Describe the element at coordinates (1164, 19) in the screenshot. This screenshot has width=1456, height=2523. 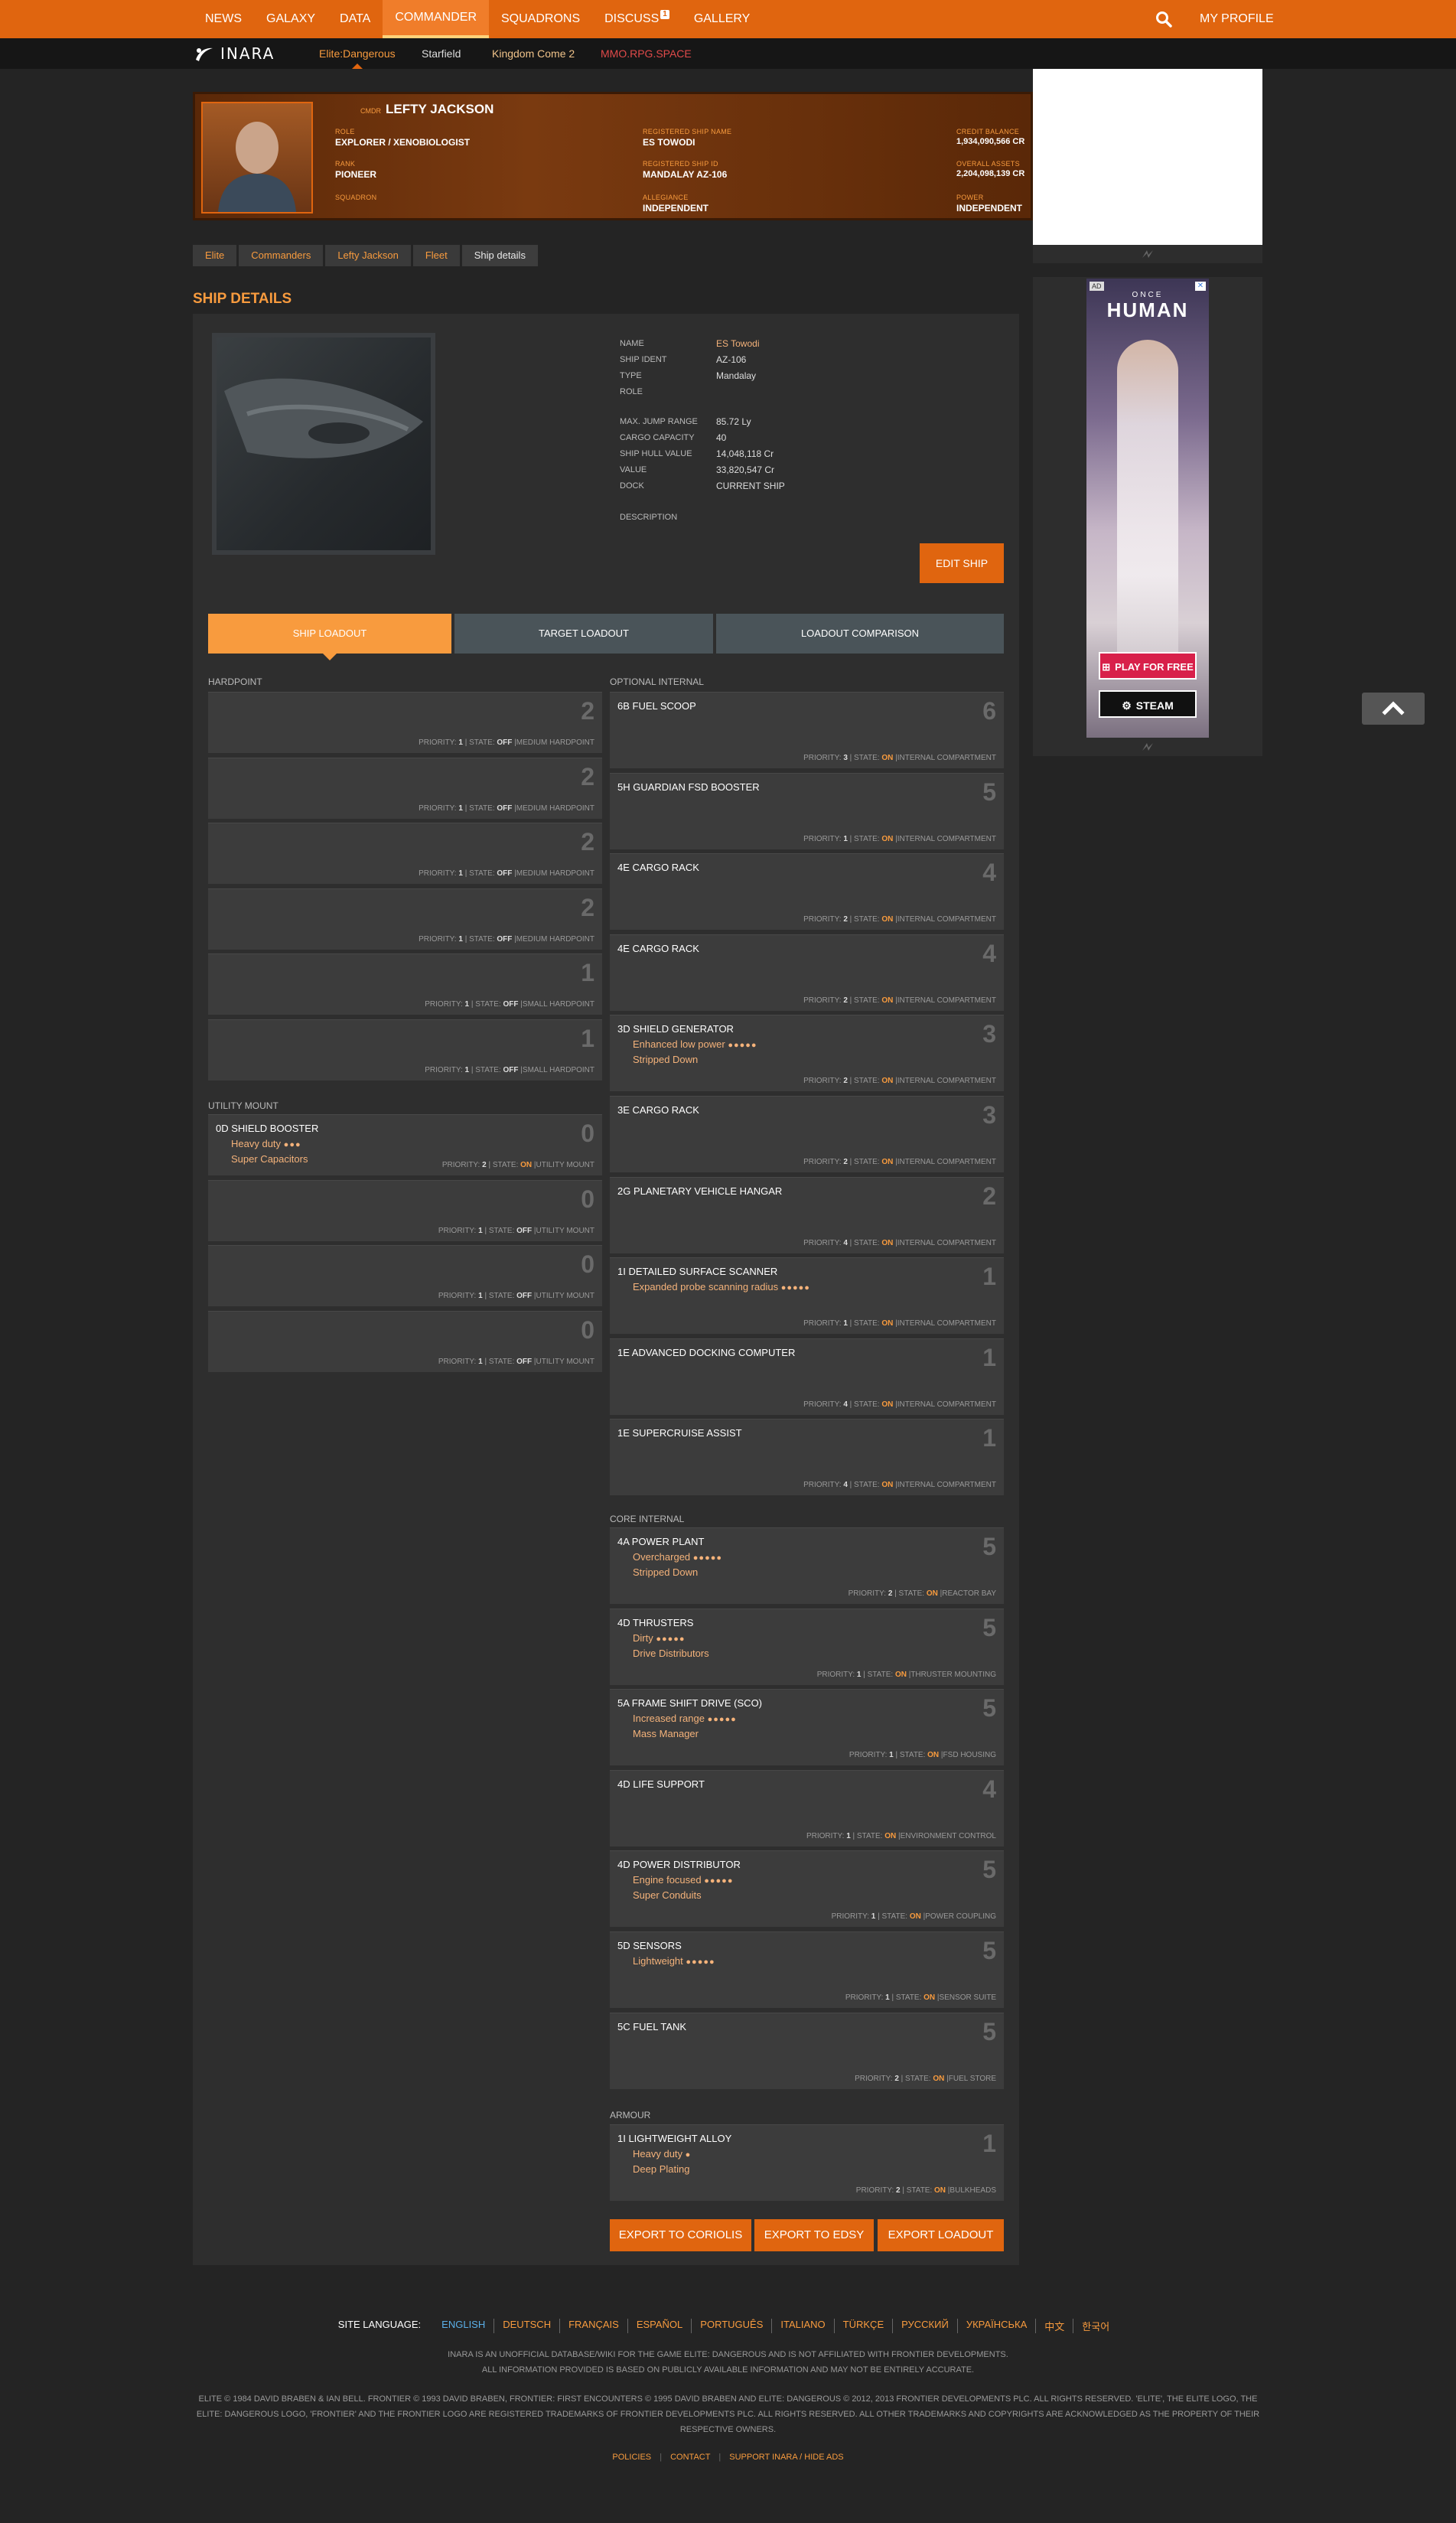
I see `search-icon` at that location.